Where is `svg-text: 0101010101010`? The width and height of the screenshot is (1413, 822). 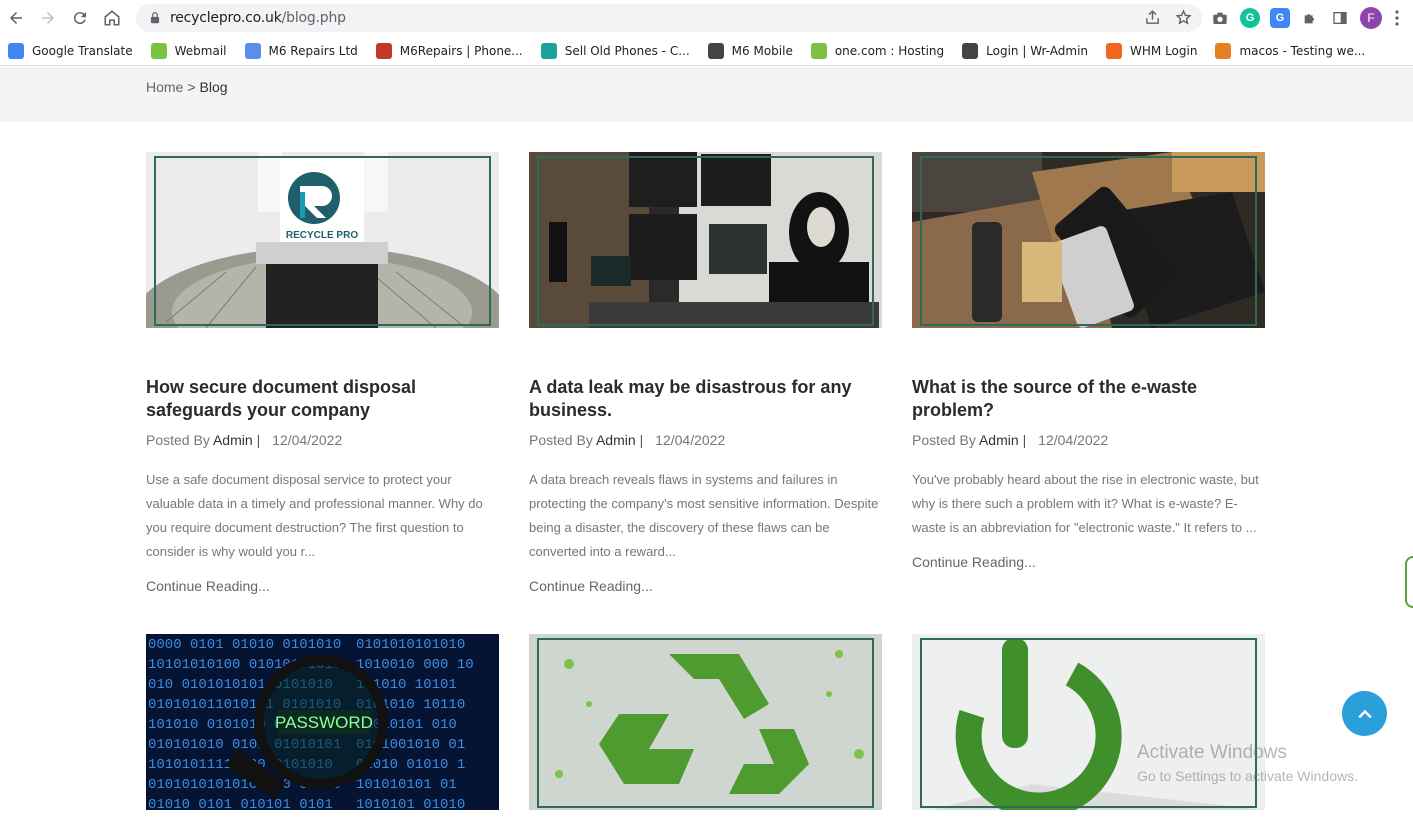 svg-text: 0101010101010 is located at coordinates (410, 645).